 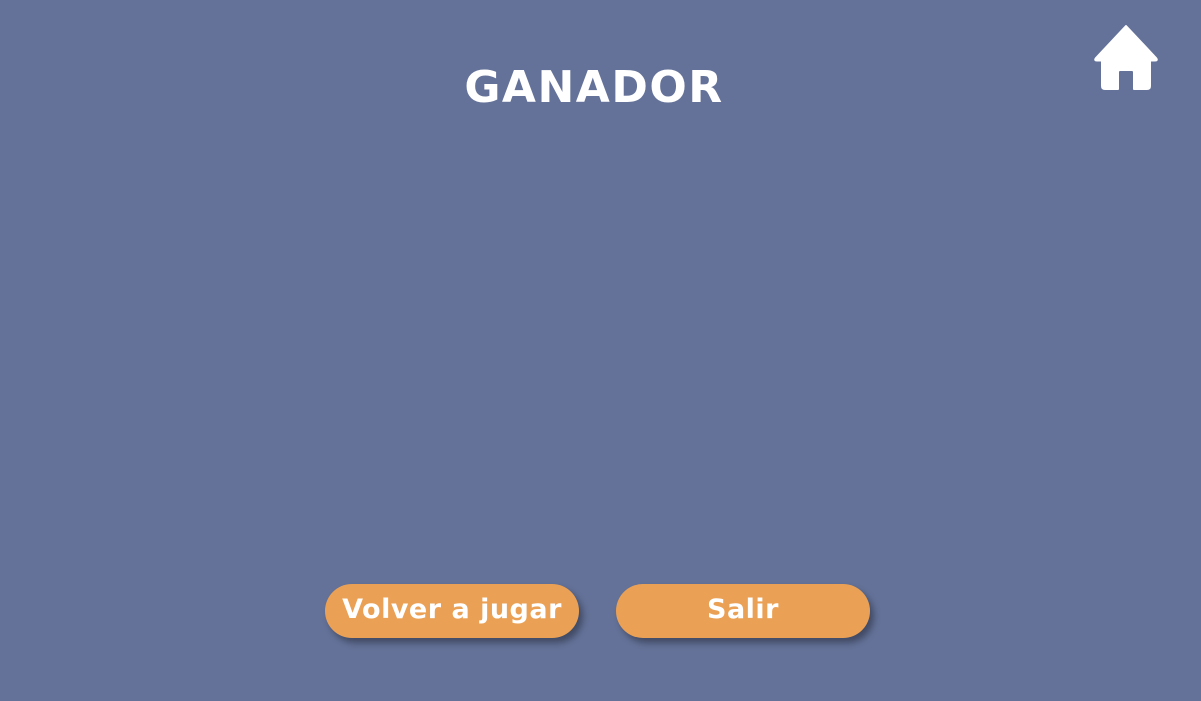 I want to click on play-again-button: Volver a jugar, so click(x=452, y=611).